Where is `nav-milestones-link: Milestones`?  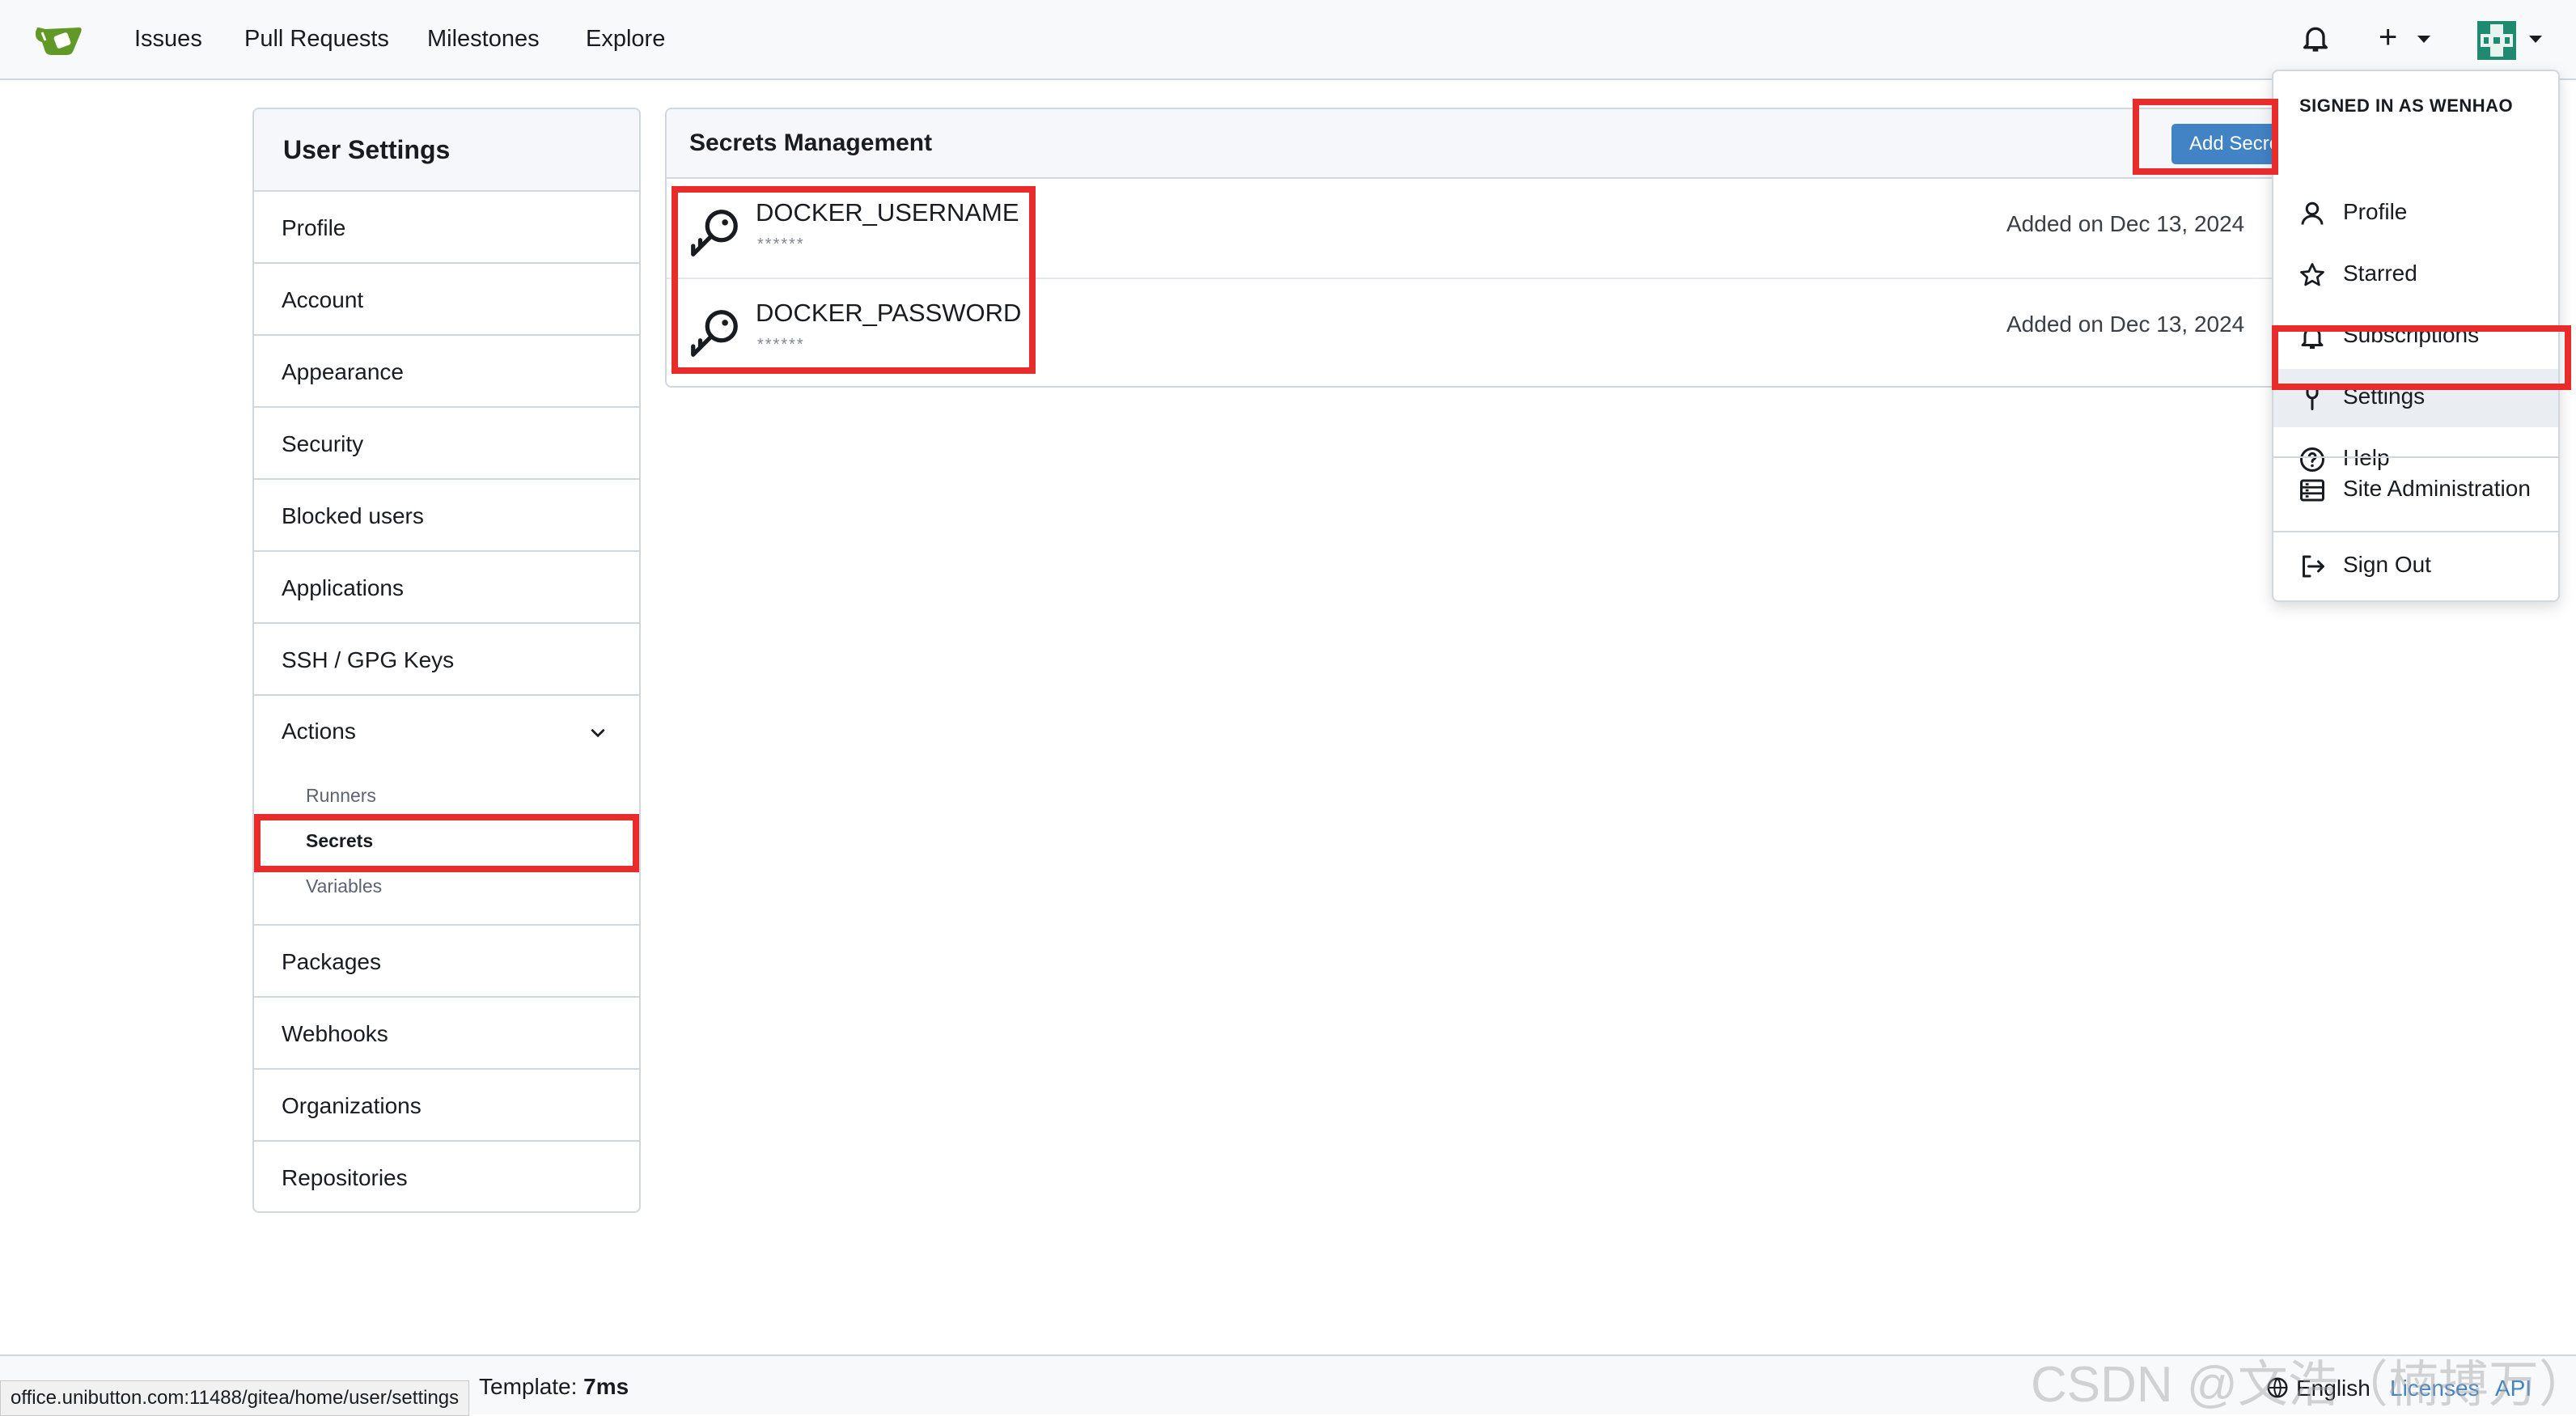
nav-milestones-link: Milestones is located at coordinates (483, 39).